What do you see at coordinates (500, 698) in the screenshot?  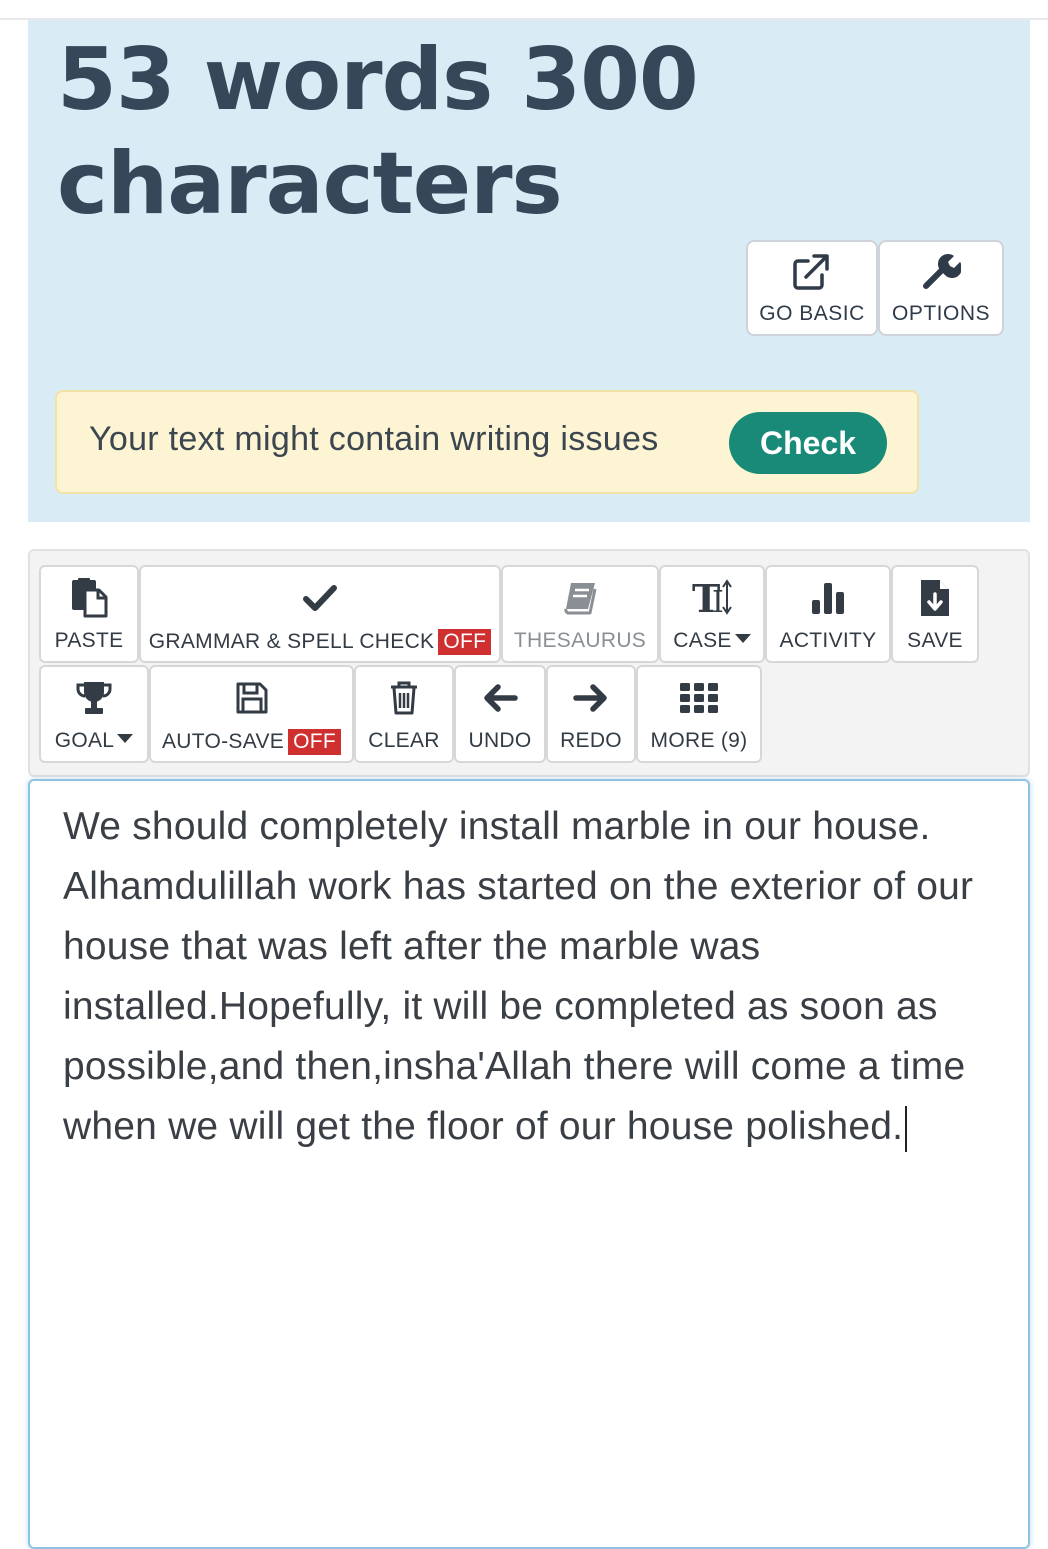 I see `arrow-left-icon` at bounding box center [500, 698].